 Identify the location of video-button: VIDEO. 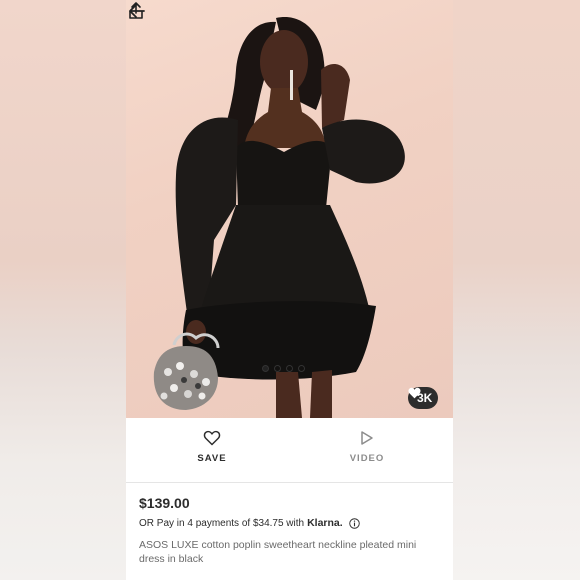
(367, 447).